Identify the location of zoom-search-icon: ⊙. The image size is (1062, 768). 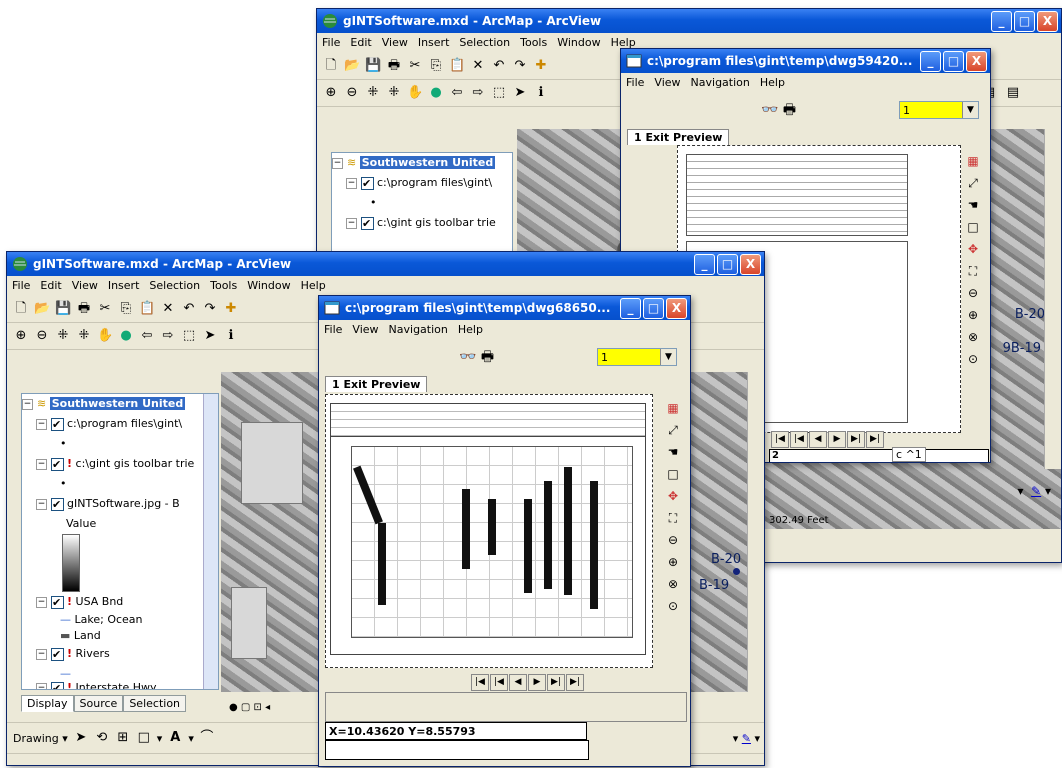
(973, 359).